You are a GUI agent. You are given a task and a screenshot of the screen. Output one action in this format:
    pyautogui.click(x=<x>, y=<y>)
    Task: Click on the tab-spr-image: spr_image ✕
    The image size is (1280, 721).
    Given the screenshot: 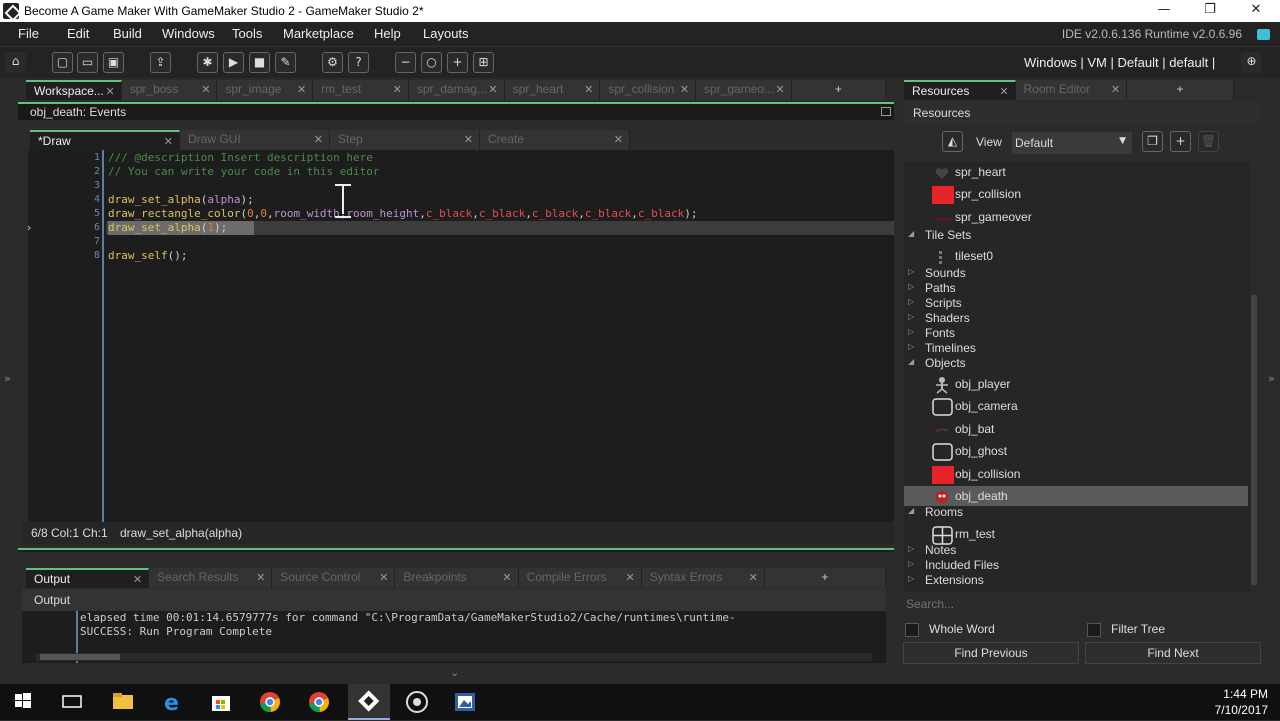 What is the action you would take?
    pyautogui.click(x=265, y=90)
    